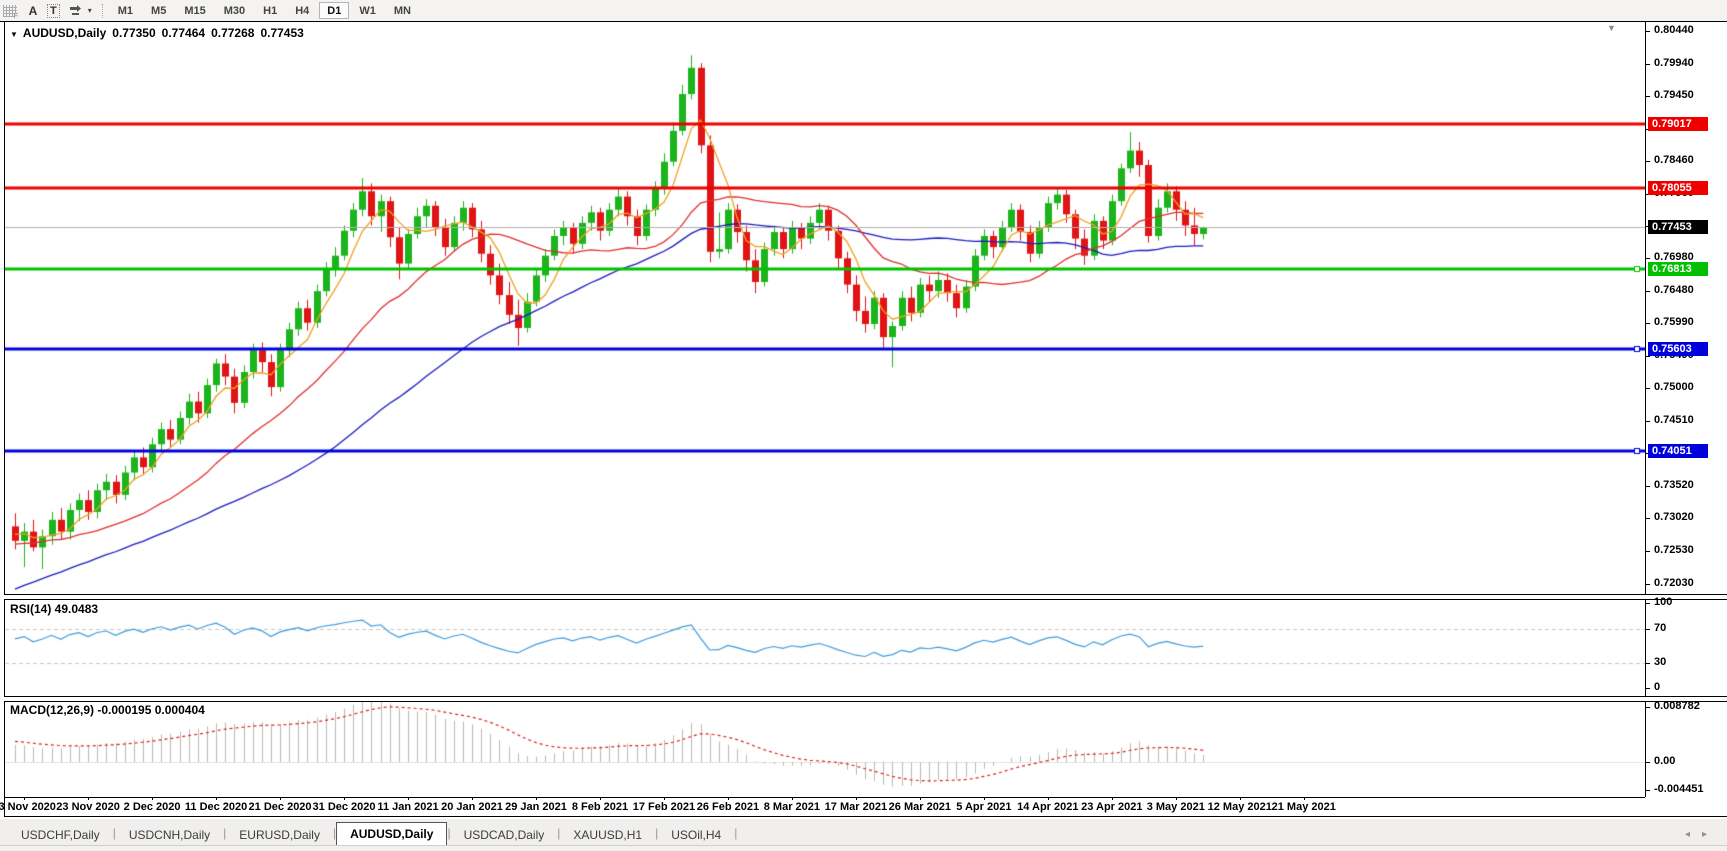 The width and height of the screenshot is (1727, 851). Describe the element at coordinates (408, 807) in the screenshot. I see `date-label: 11 Jan 2021` at that location.